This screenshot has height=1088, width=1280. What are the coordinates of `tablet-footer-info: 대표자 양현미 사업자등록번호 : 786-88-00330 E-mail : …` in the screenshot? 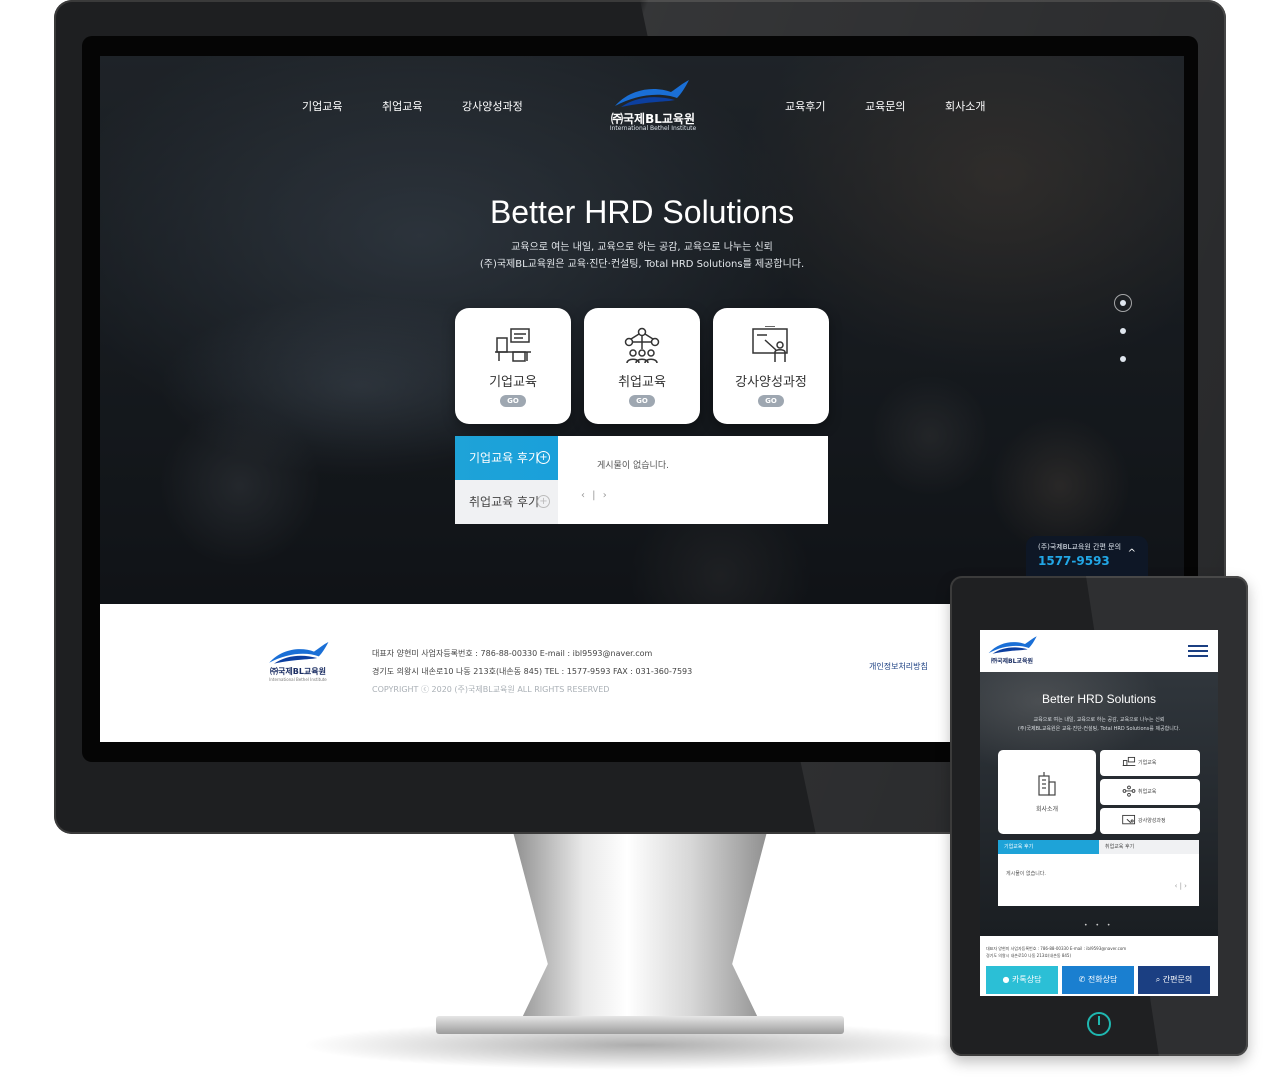 It's located at (1056, 948).